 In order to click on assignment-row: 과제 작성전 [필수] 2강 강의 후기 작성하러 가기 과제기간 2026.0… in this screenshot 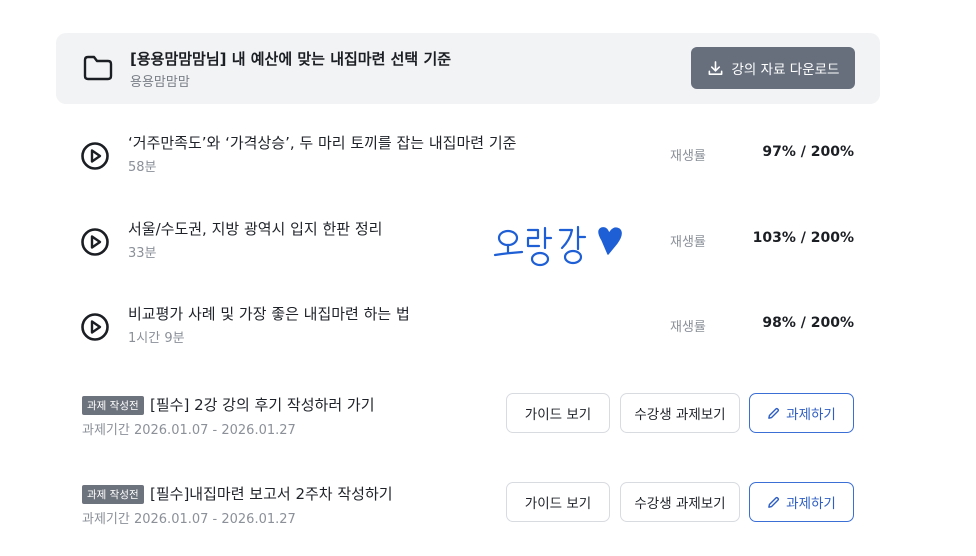, I will do `click(470, 417)`.